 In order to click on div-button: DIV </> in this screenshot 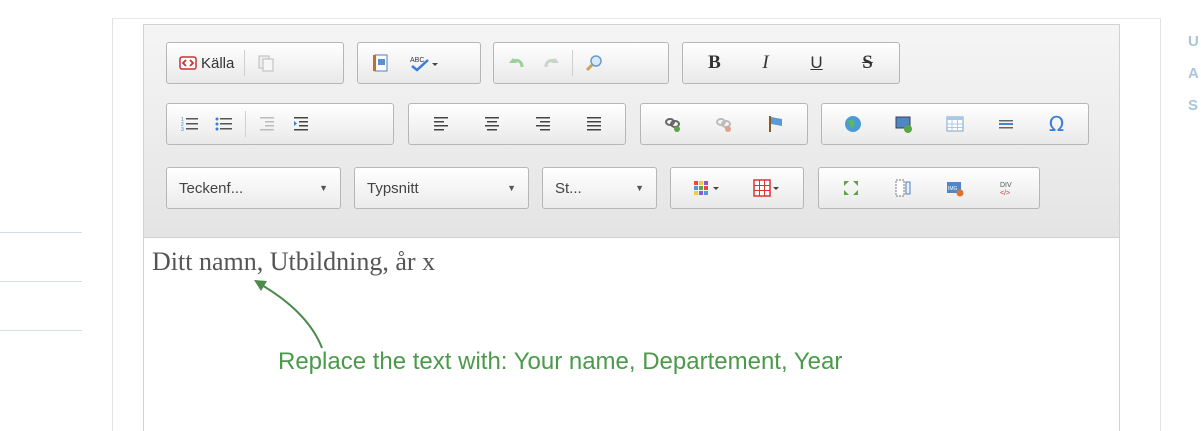, I will do `click(1007, 188)`.